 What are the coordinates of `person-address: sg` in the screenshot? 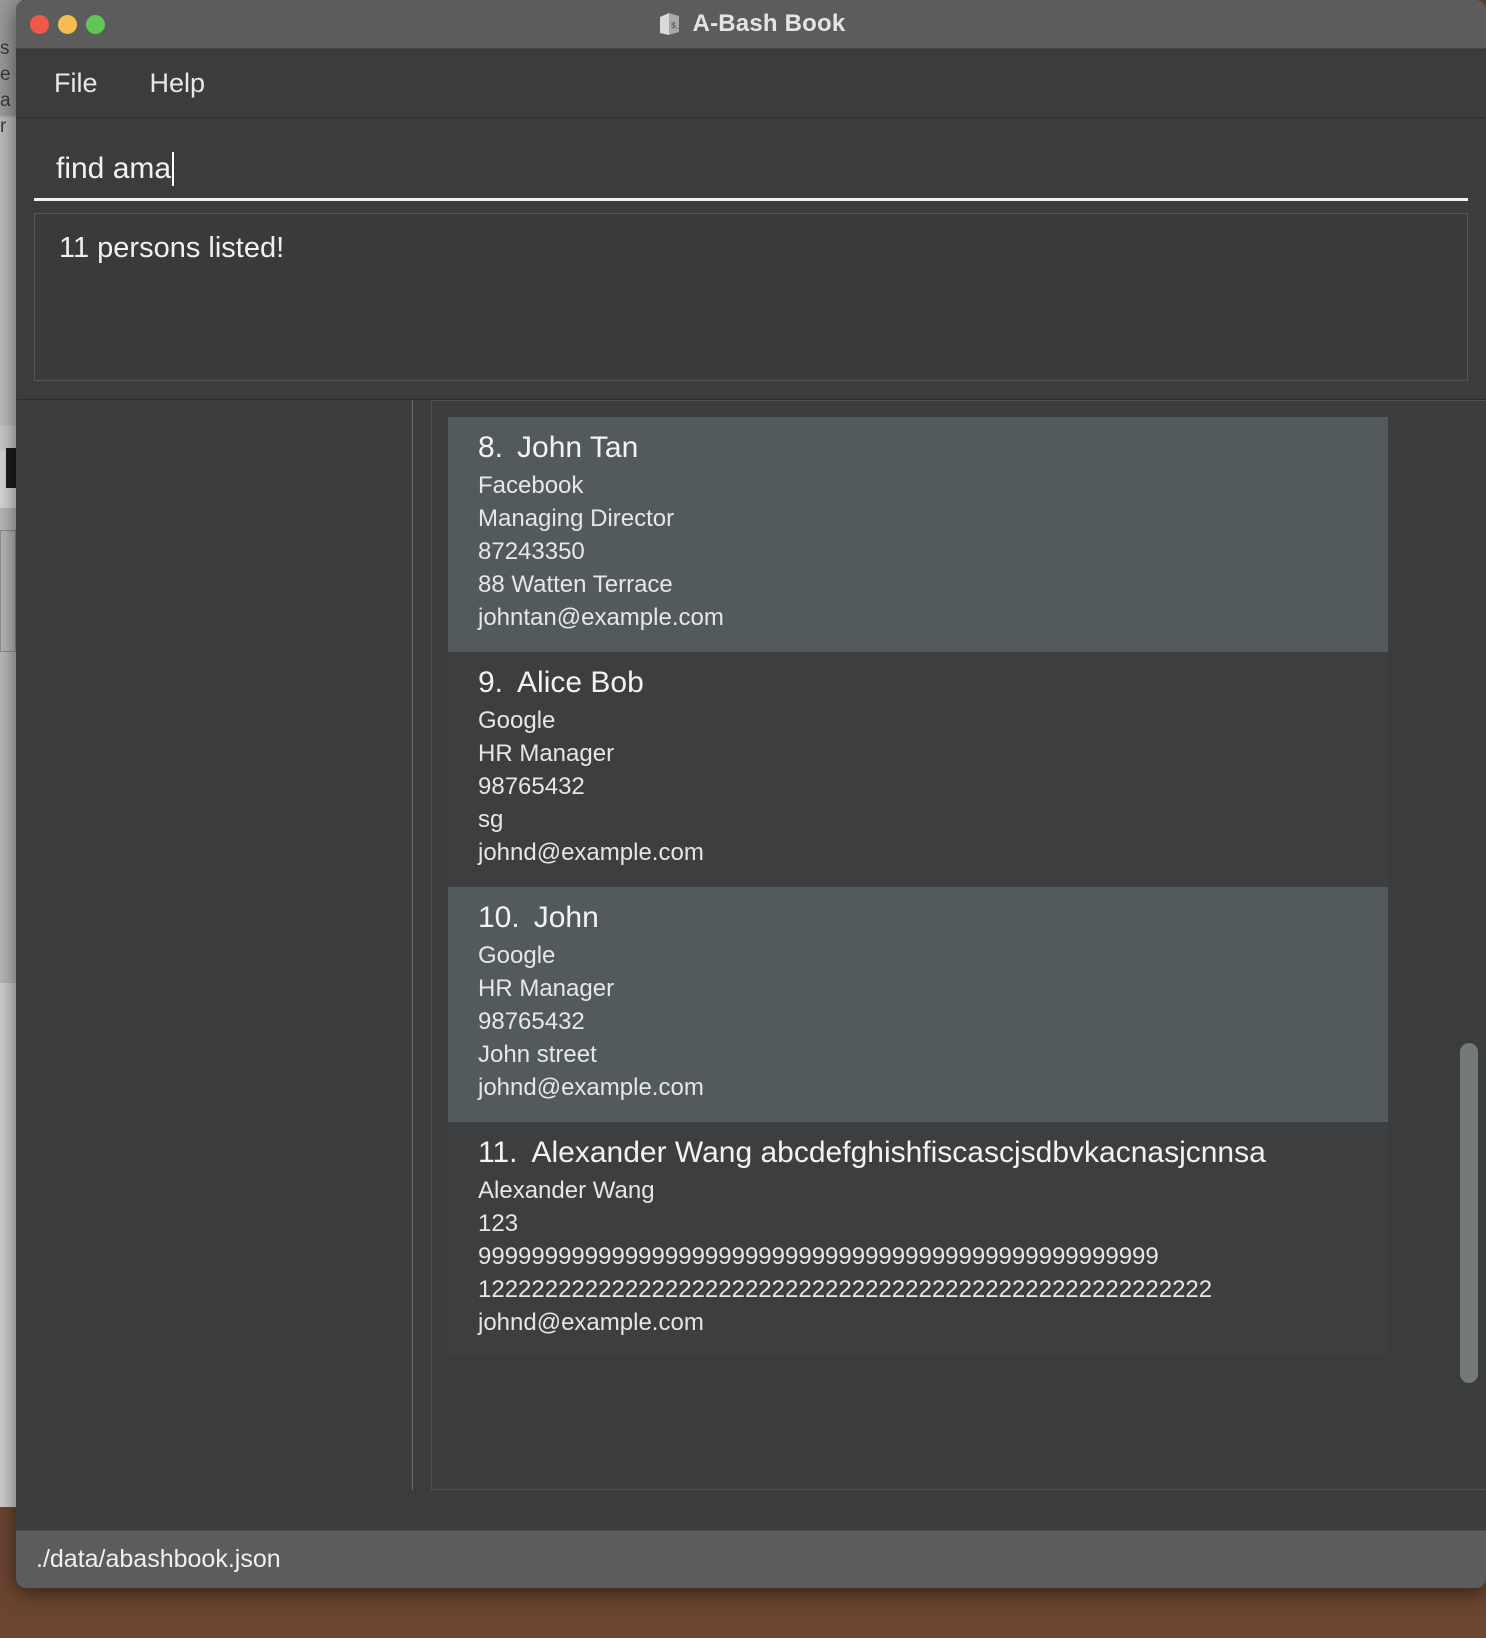 It's located at (491, 819).